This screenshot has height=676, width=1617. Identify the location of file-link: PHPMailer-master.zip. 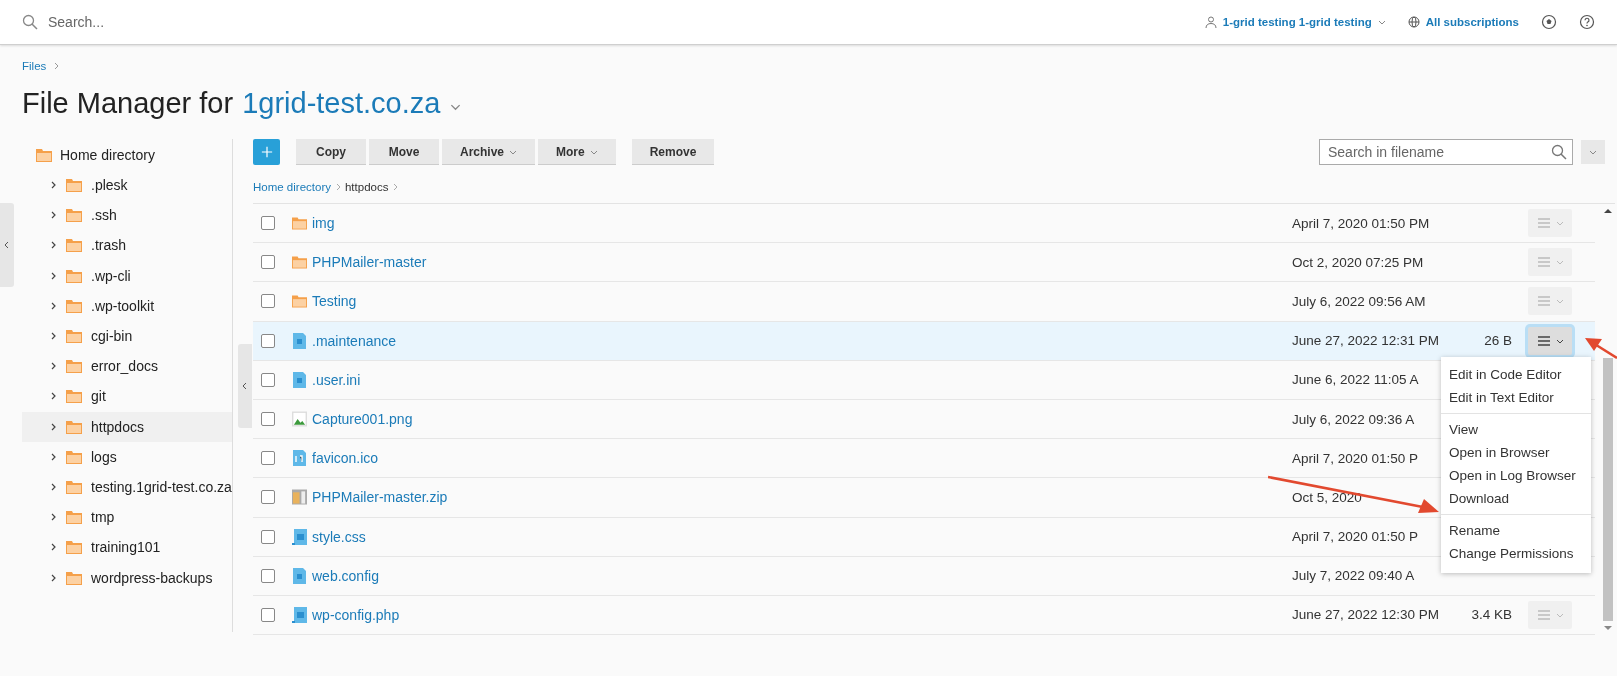
(380, 497).